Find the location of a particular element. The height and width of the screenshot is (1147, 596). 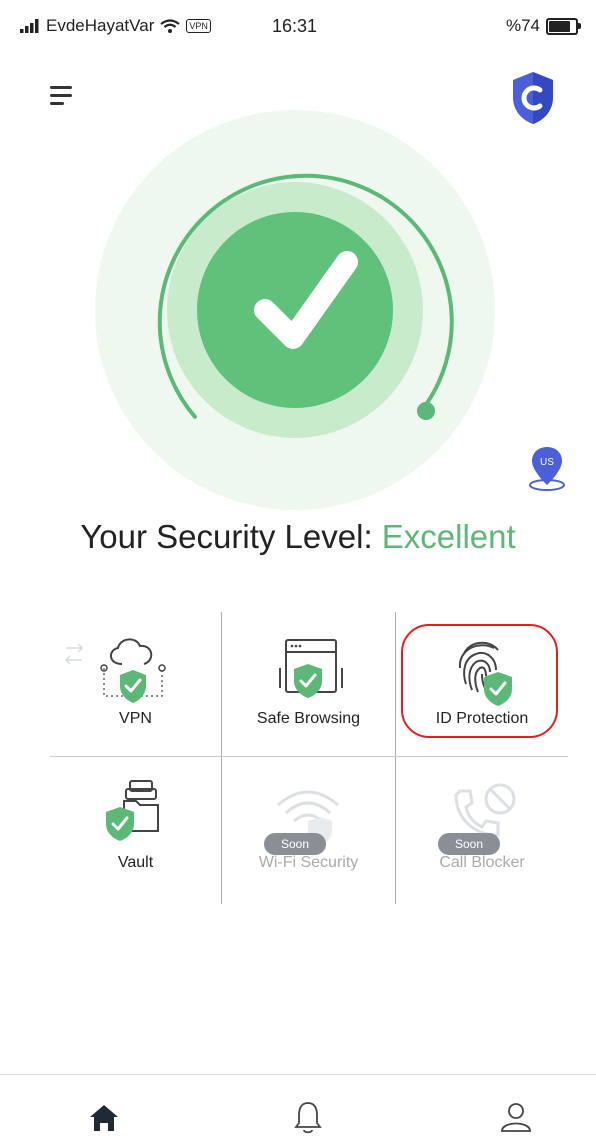

hamburger-menu-button is located at coordinates (63, 96).